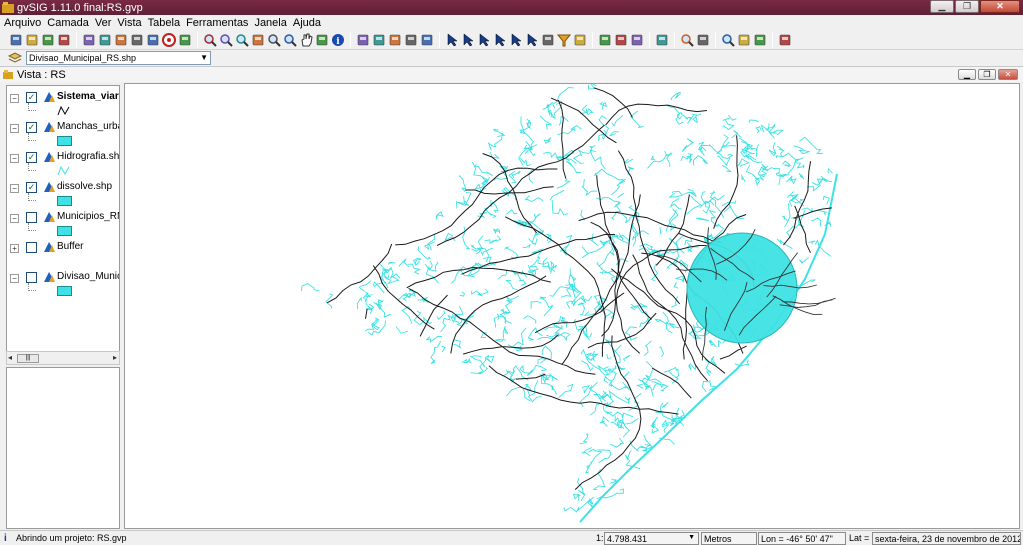 Image resolution: width=1023 pixels, height=545 pixels. Describe the element at coordinates (797, 538) in the screenshot. I see `longitude-value: Lon = -46° 50' 47"` at that location.